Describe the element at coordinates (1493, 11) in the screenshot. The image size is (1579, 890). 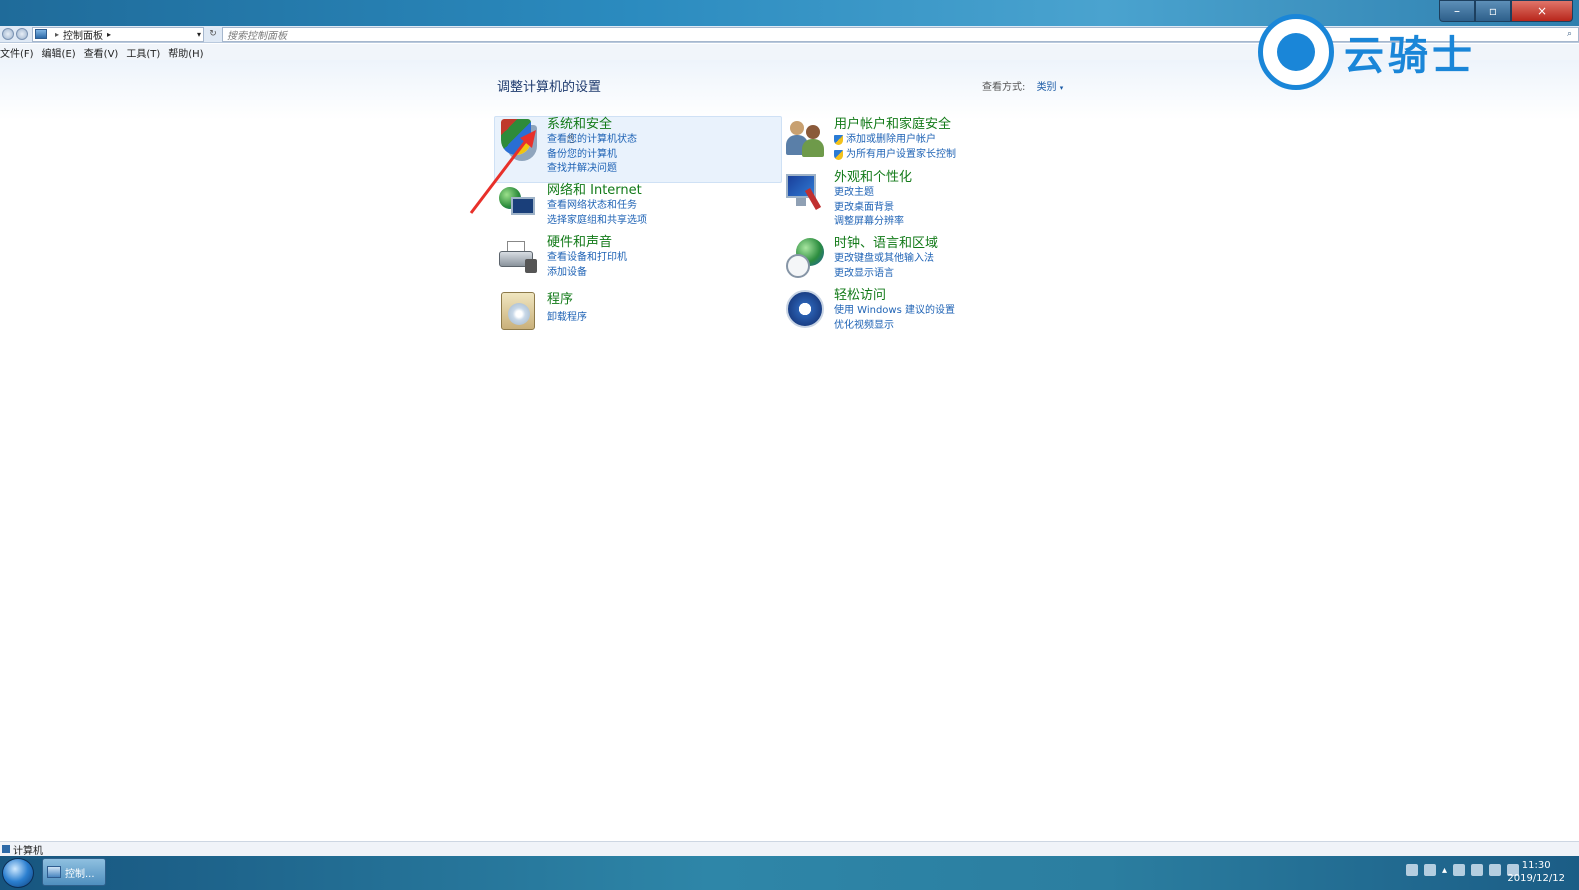
I see `maximize-button: ▫` at that location.